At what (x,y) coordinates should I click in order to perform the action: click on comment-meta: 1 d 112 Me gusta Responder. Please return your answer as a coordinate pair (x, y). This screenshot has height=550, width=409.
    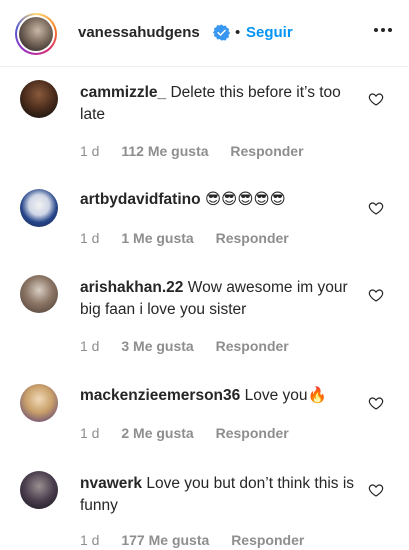
    Looking at the image, I should click on (192, 151).